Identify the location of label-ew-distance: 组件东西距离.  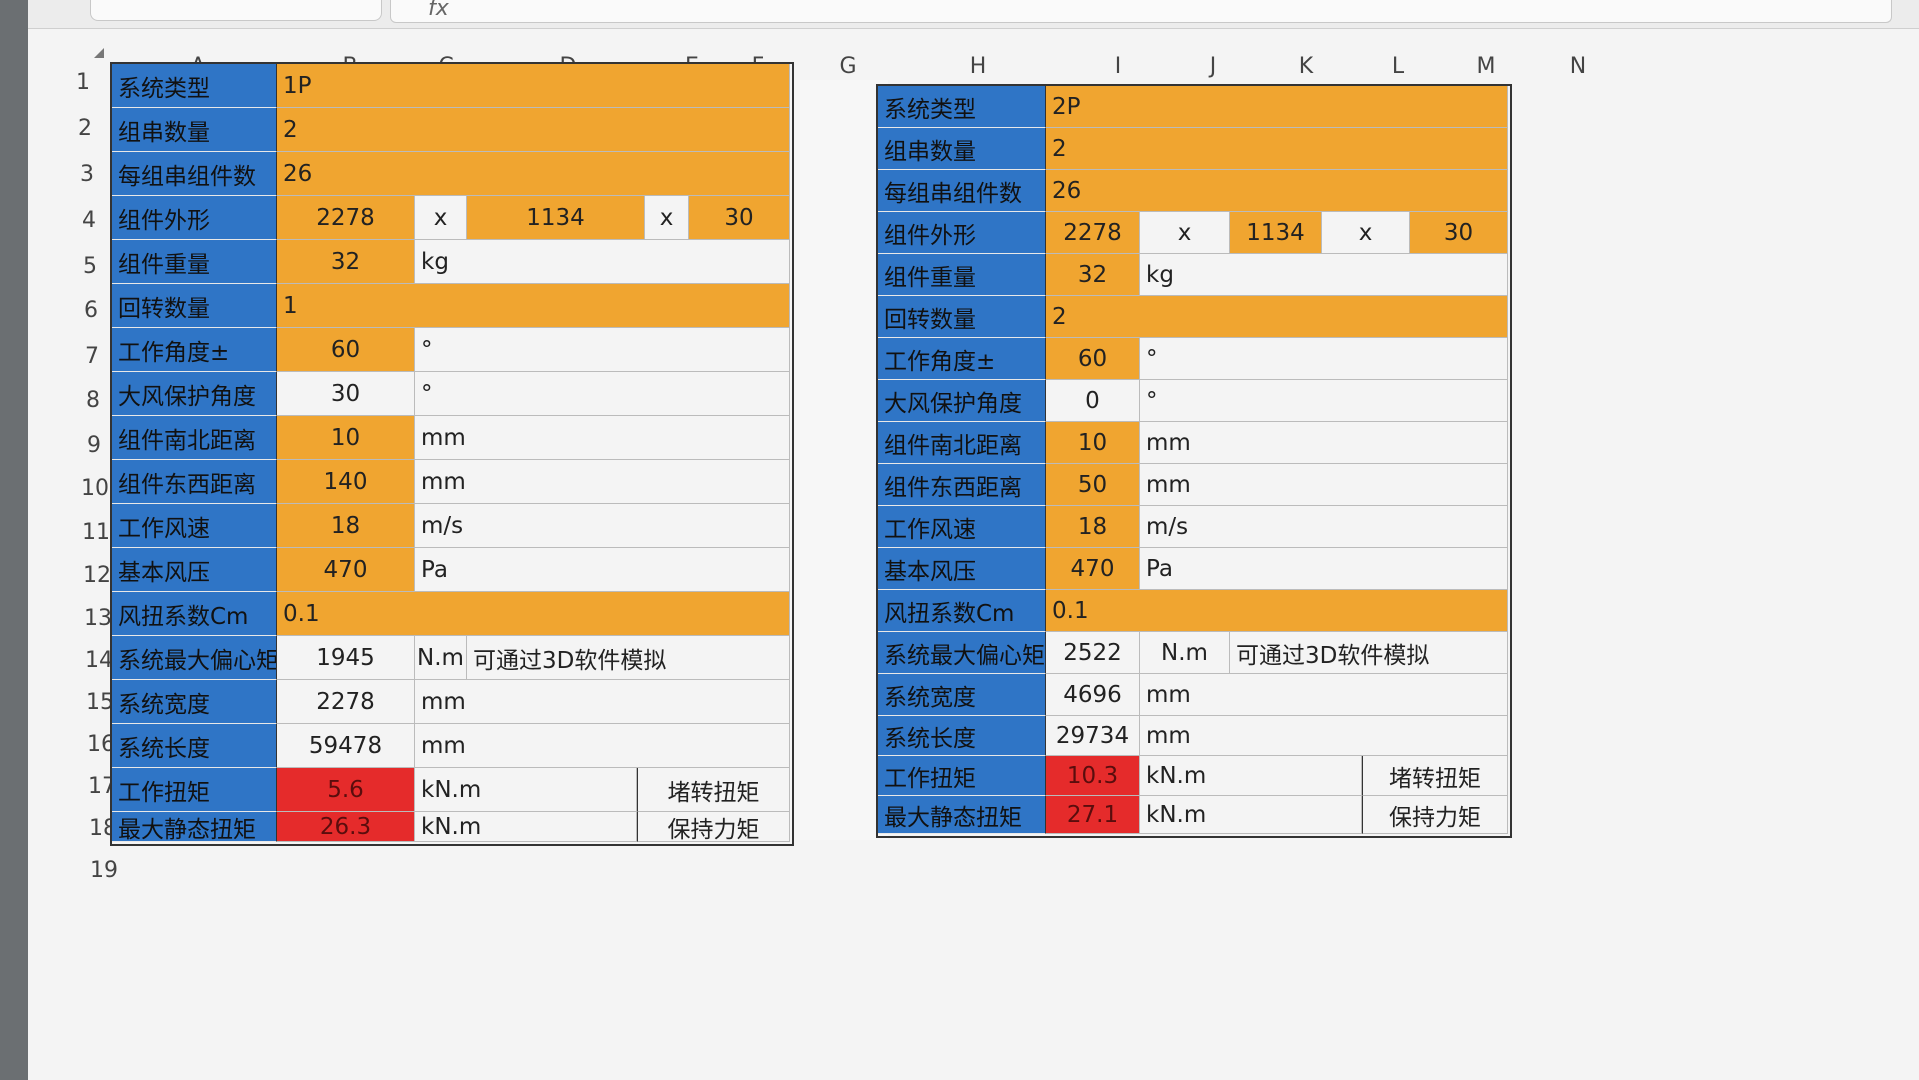
(194, 482).